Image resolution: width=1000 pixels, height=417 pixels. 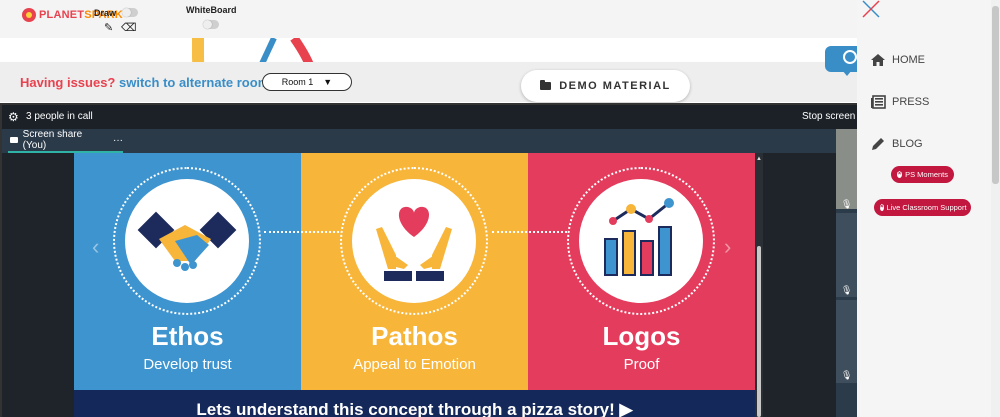 What do you see at coordinates (13, 117) in the screenshot?
I see `settings-gear-icon: ⚙` at bounding box center [13, 117].